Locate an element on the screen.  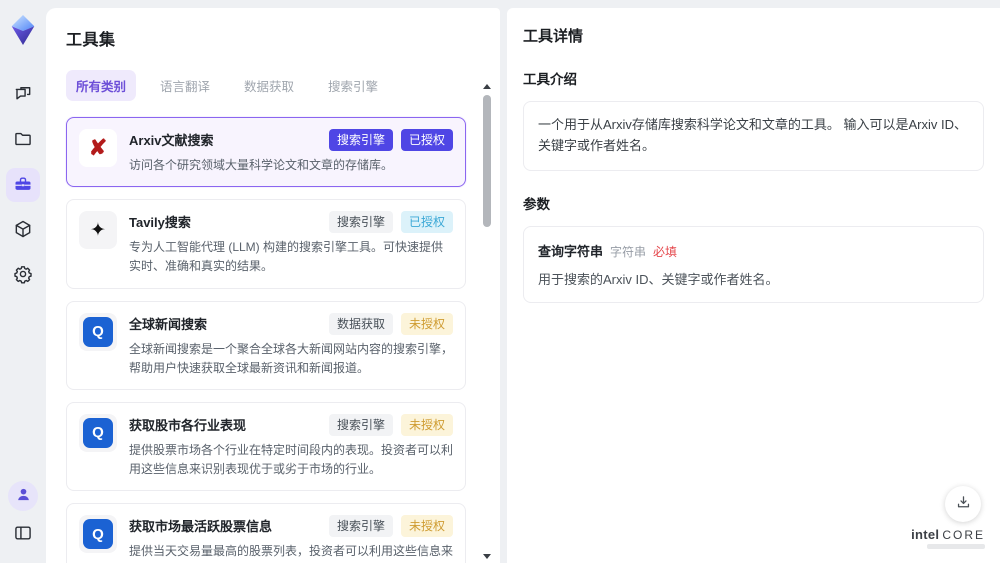
chat-icon is located at coordinates (23, 95).